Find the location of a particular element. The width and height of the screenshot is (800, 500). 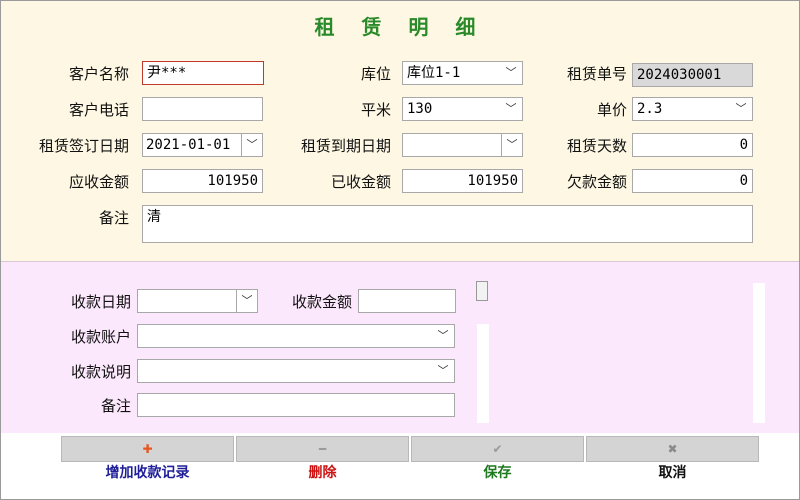

scrollbar-thumb is located at coordinates (482, 291).